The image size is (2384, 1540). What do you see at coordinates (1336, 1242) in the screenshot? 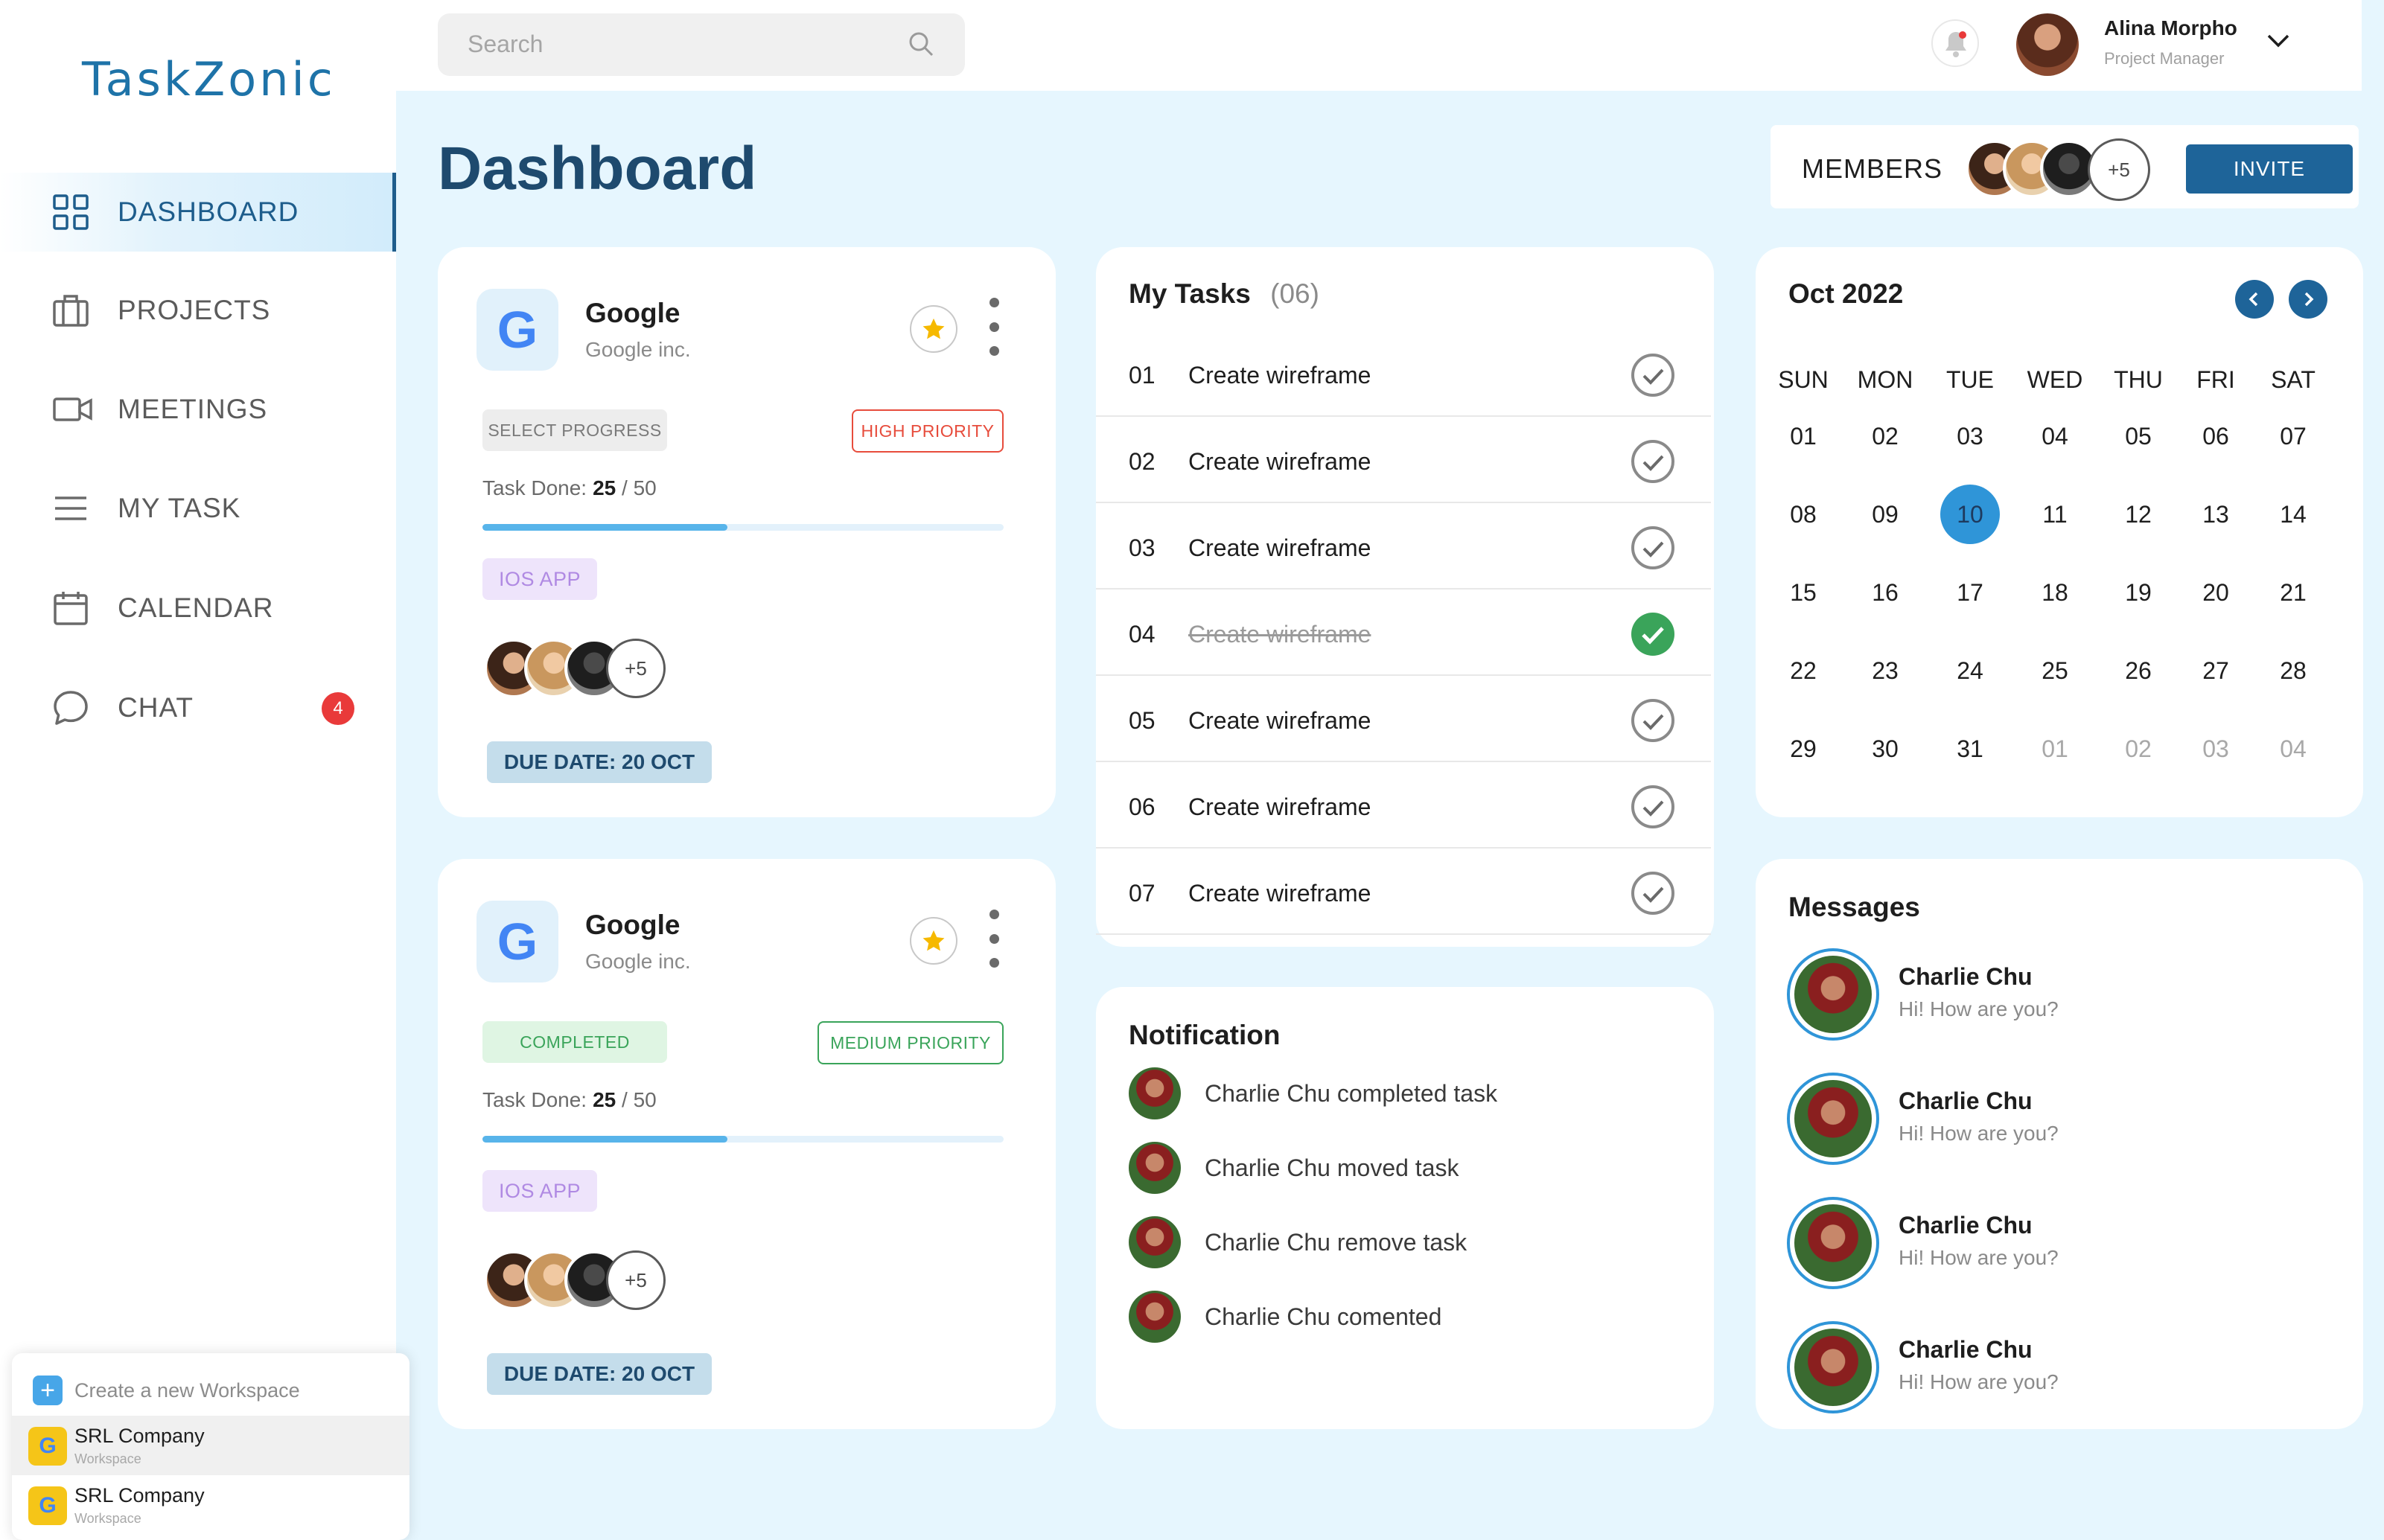
I see `notification-text: Charlie Chu remove task` at bounding box center [1336, 1242].